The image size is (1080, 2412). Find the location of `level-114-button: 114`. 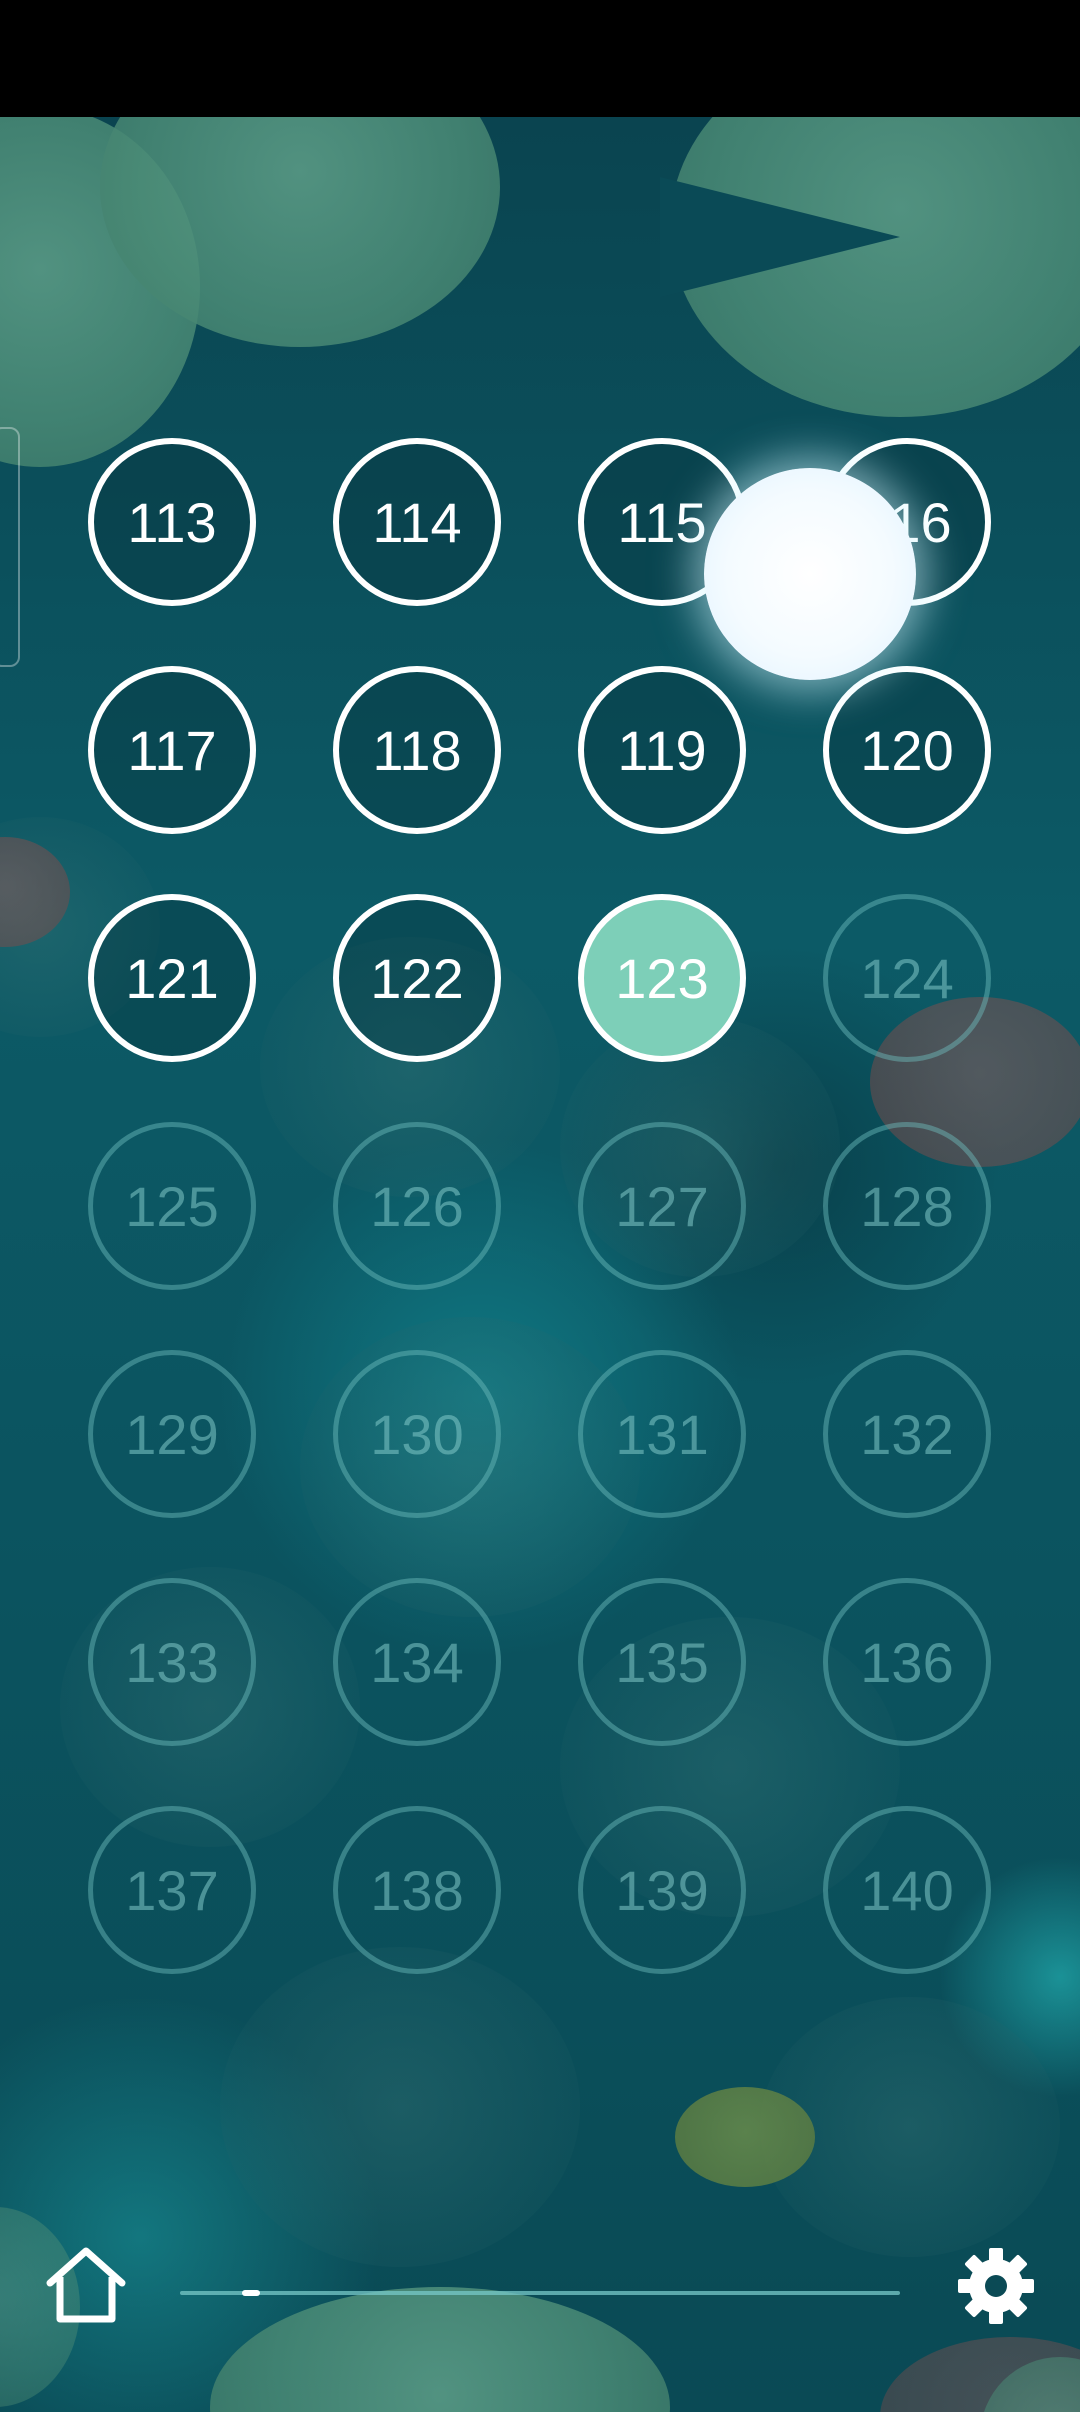

level-114-button: 114 is located at coordinates (417, 522).